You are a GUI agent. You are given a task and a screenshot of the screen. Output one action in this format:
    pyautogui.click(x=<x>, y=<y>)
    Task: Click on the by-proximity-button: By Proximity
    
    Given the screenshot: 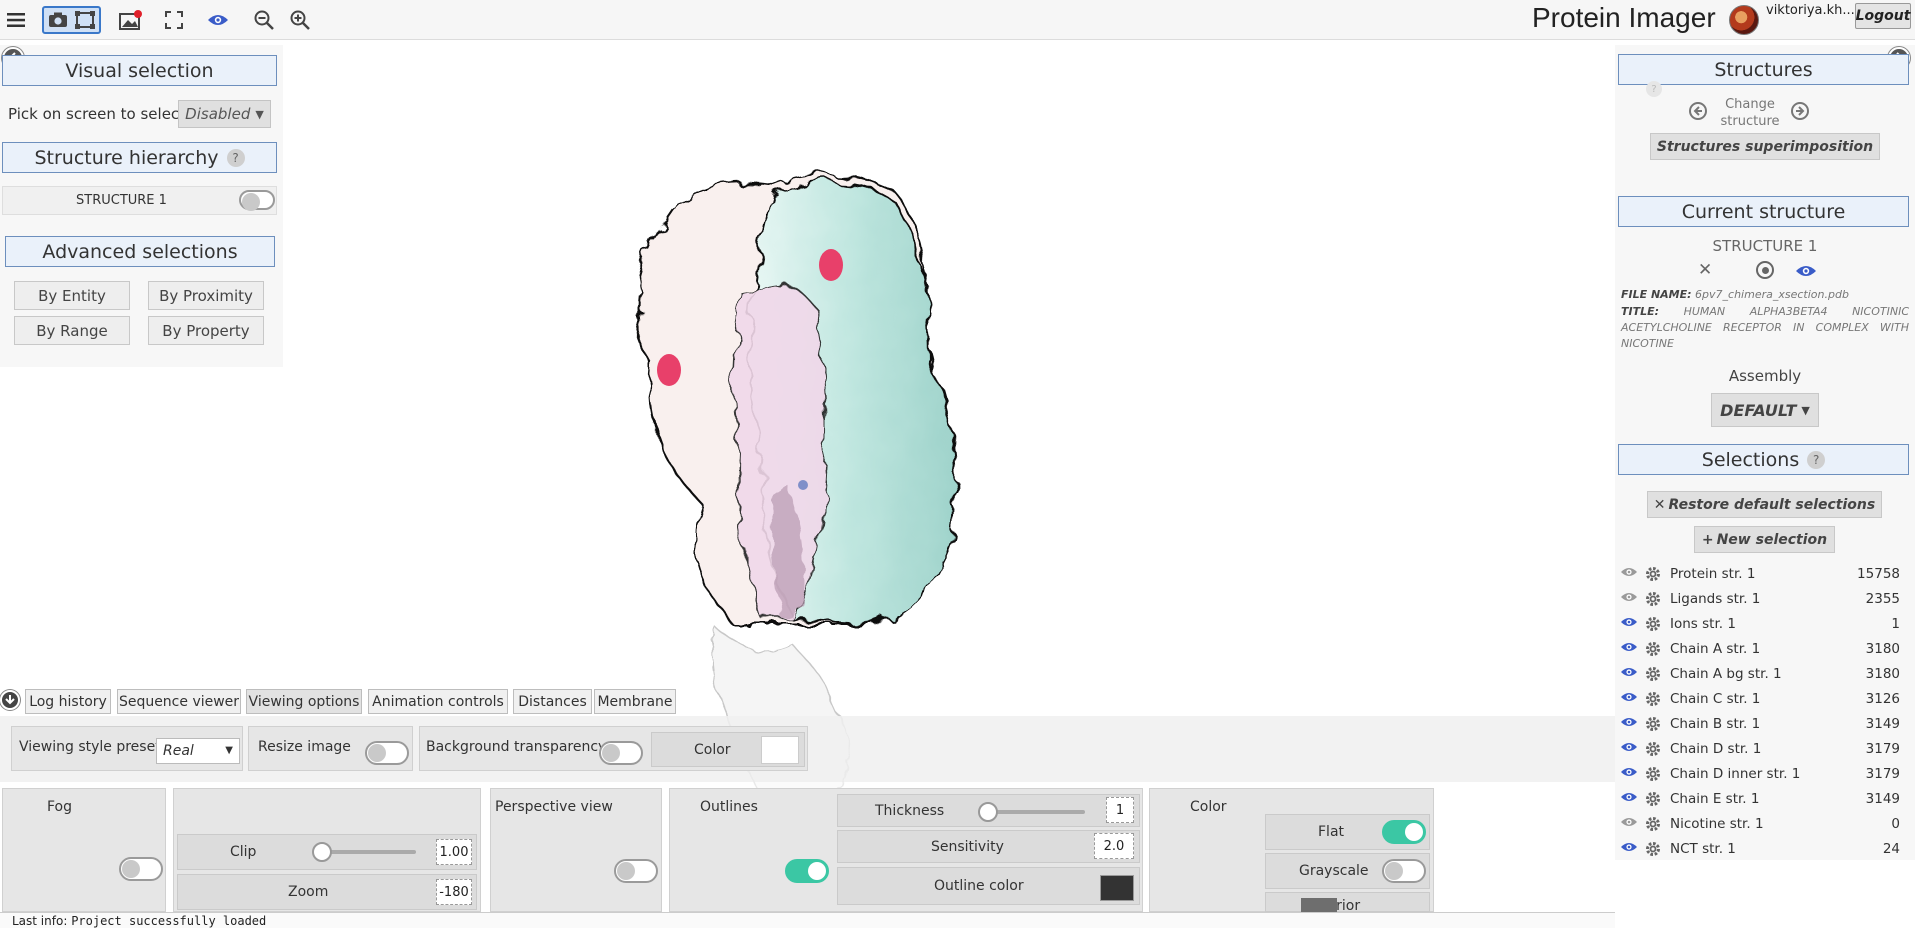 What is the action you would take?
    pyautogui.click(x=206, y=295)
    